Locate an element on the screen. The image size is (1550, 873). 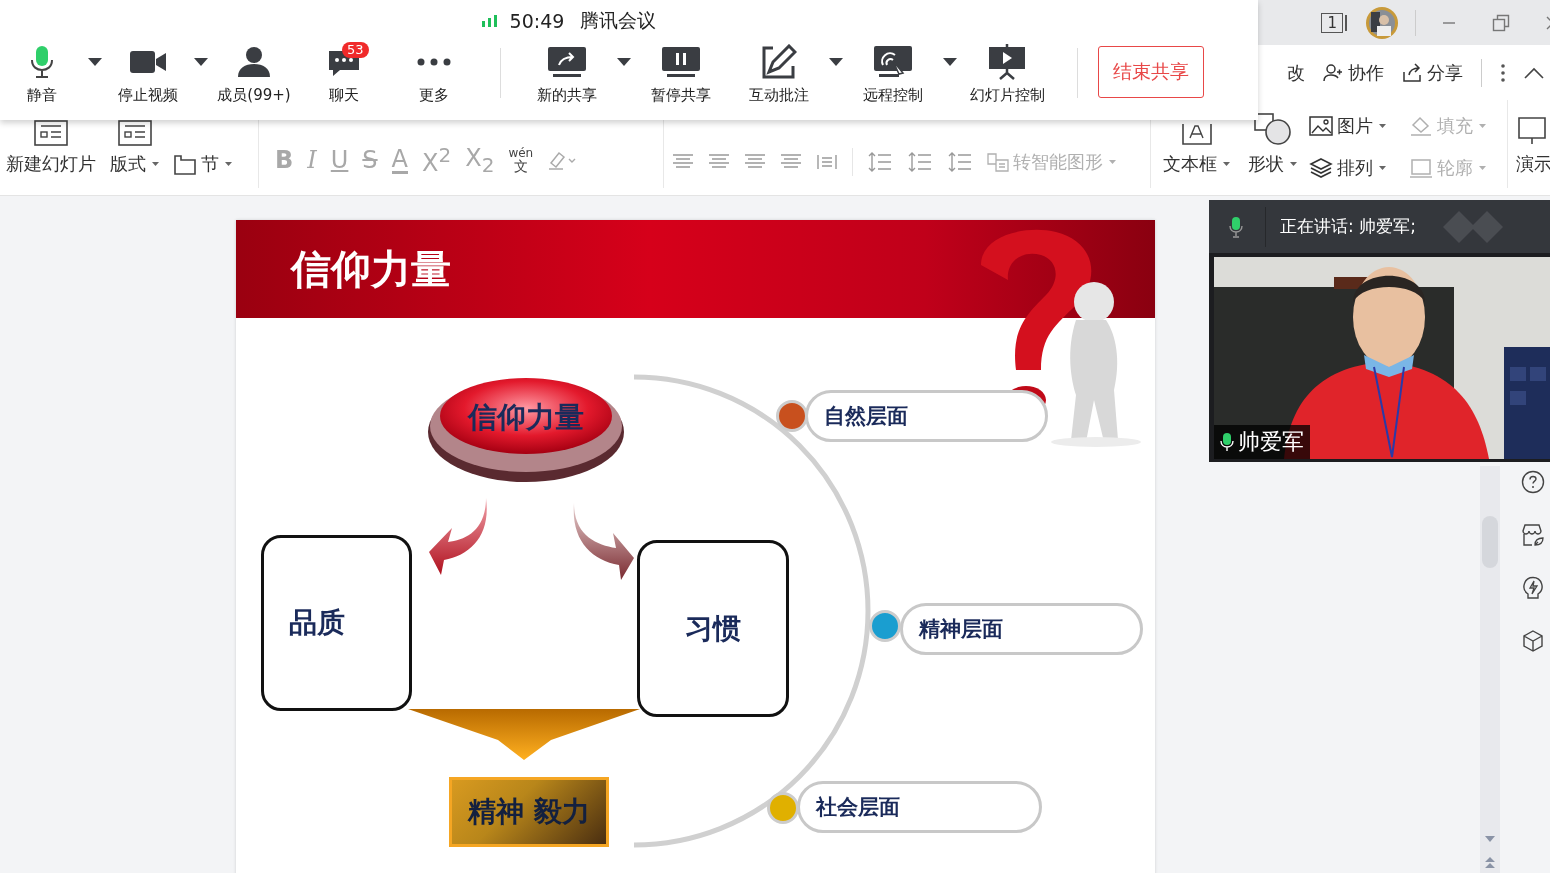
ribbon-button: 节 is located at coordinates (202, 164).